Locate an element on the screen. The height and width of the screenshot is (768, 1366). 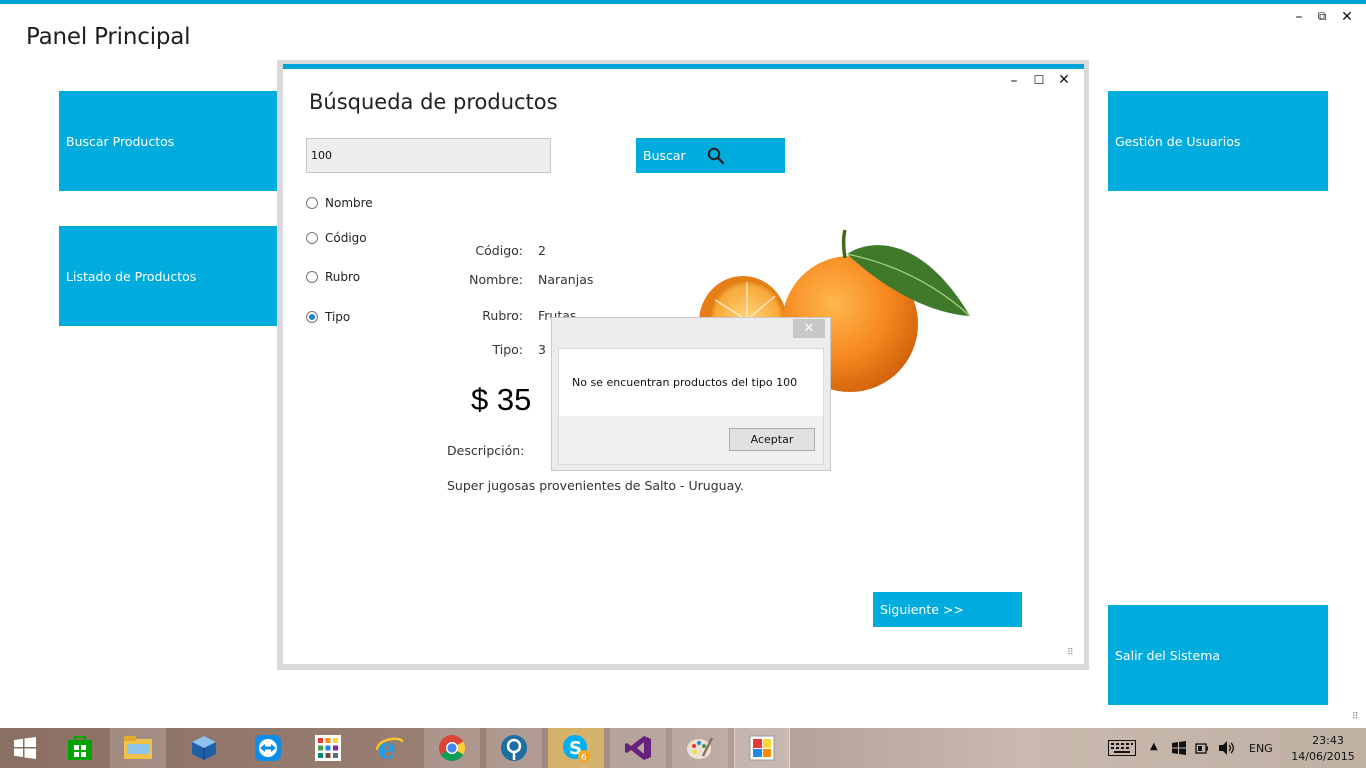
next-button-label: Siguiente >> is located at coordinates (922, 609).